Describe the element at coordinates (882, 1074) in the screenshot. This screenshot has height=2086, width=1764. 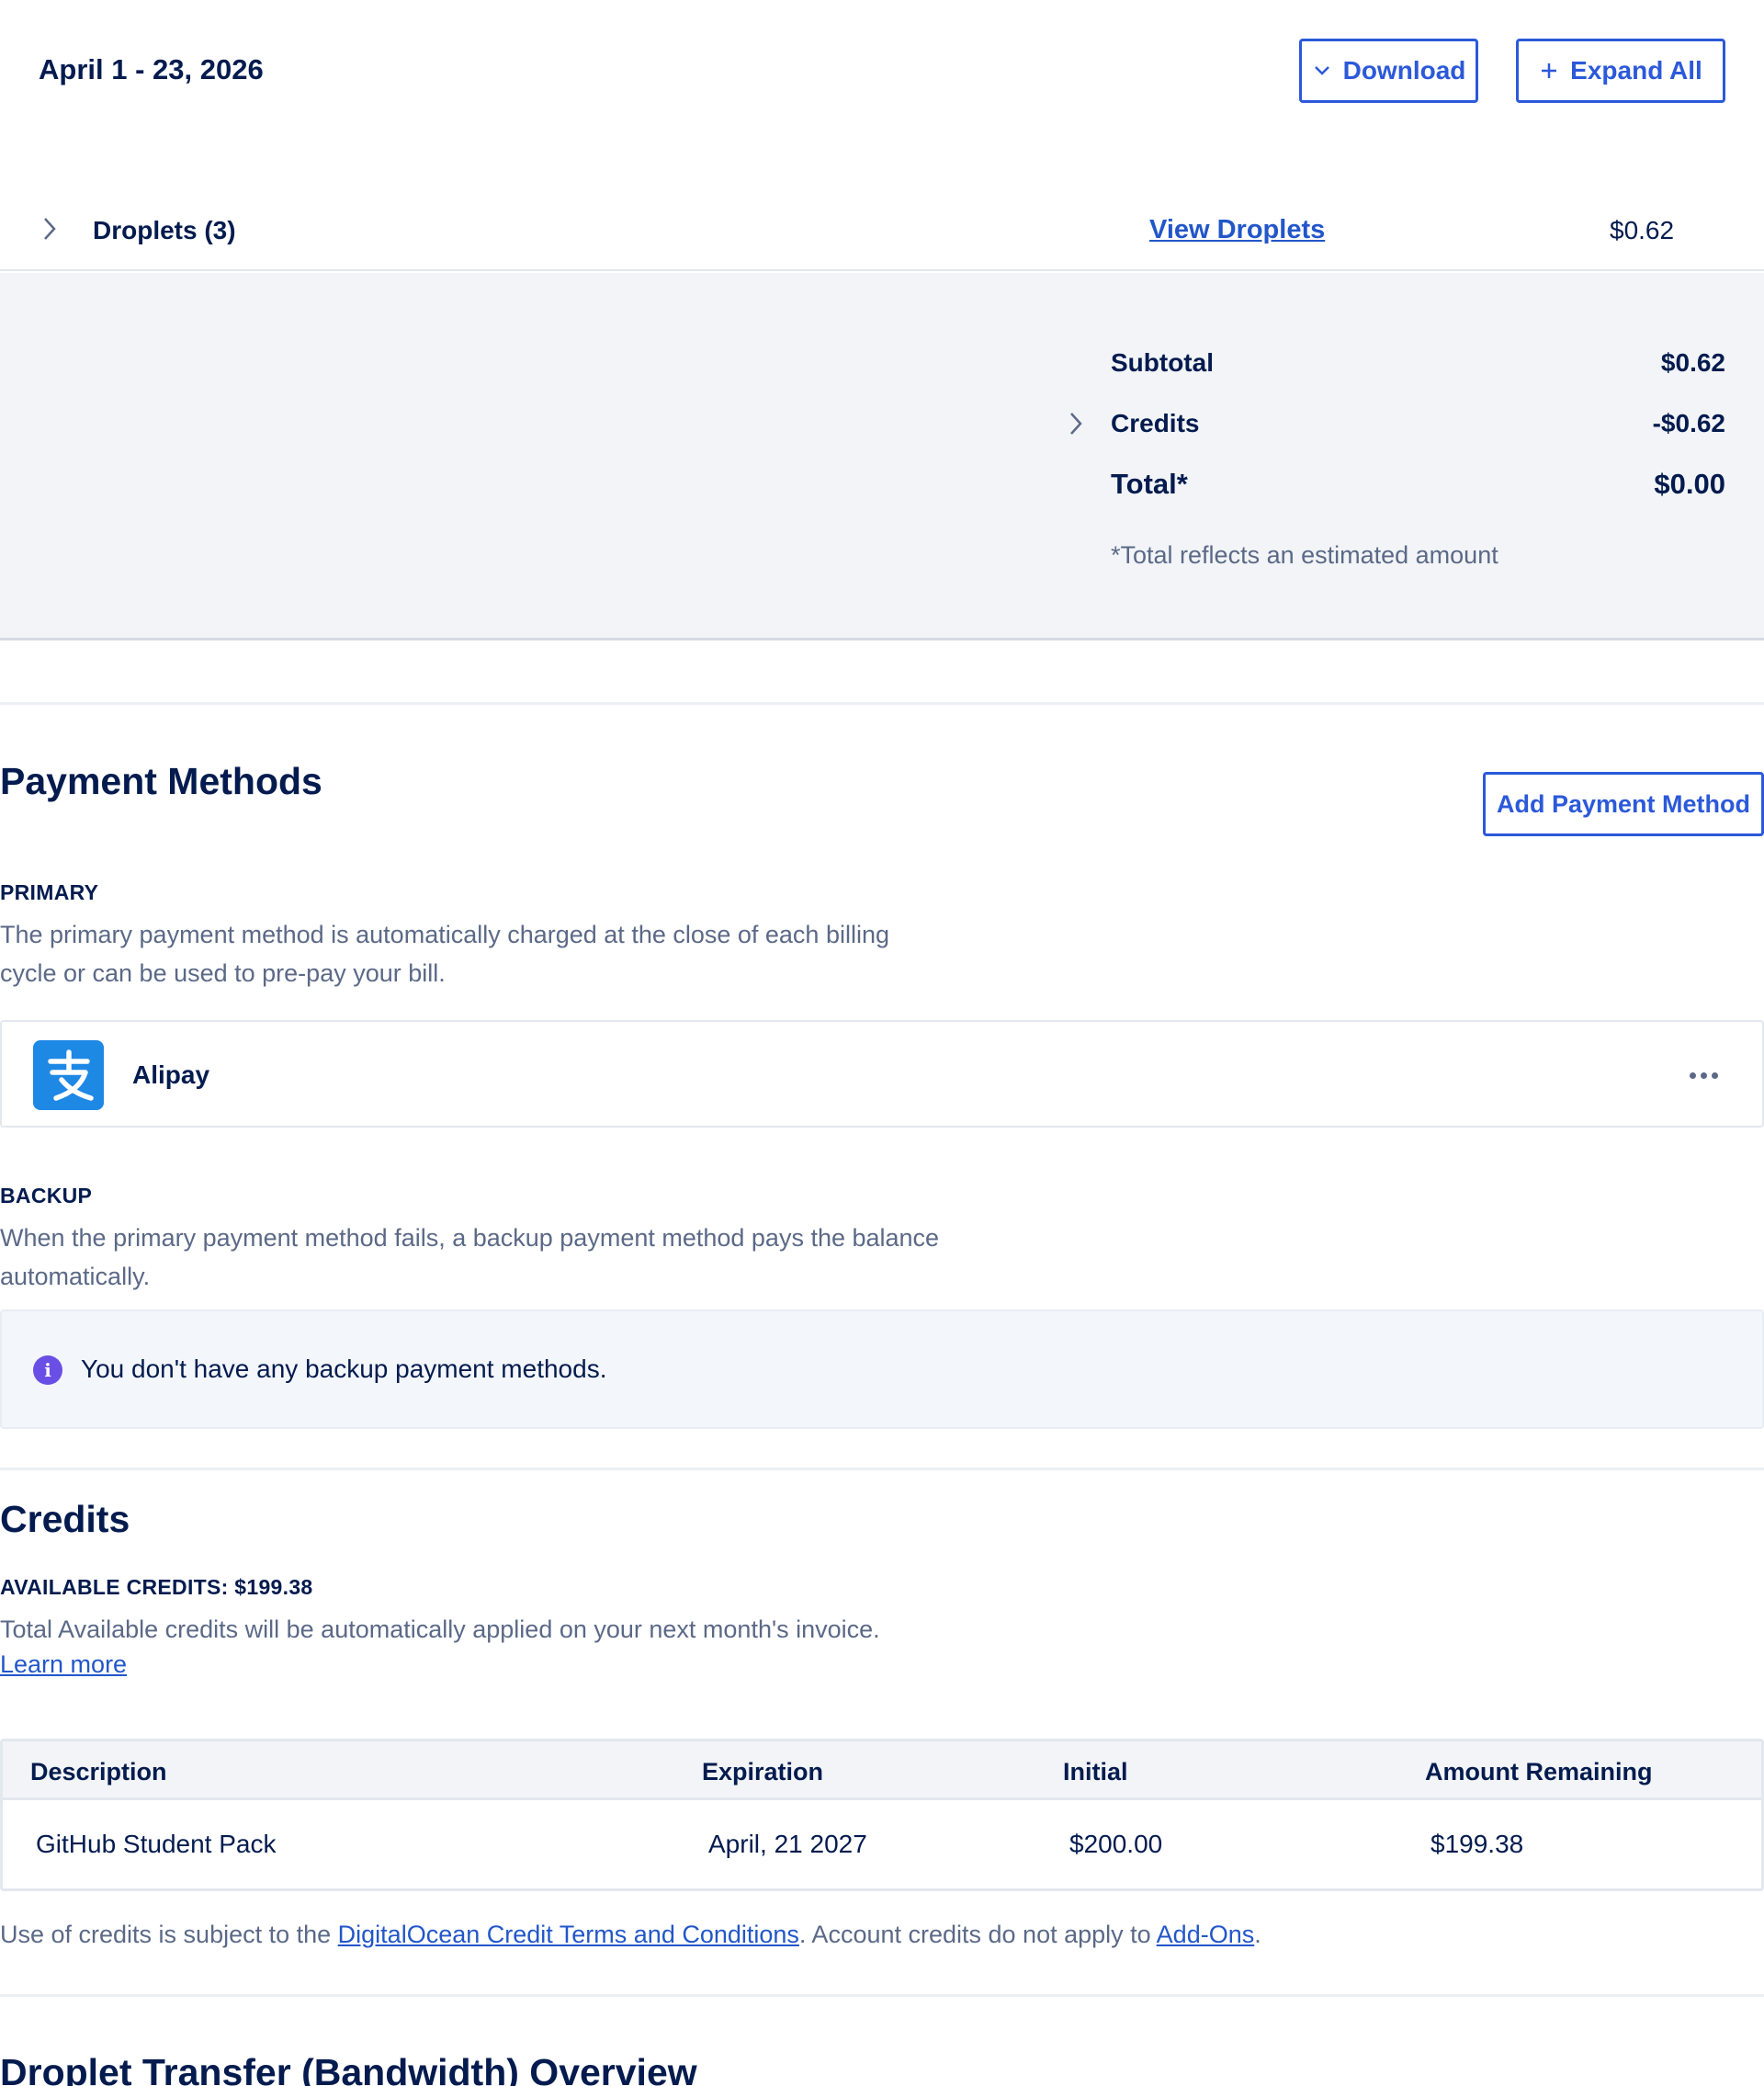
I see `primary-payment-method-card: Alipay` at that location.